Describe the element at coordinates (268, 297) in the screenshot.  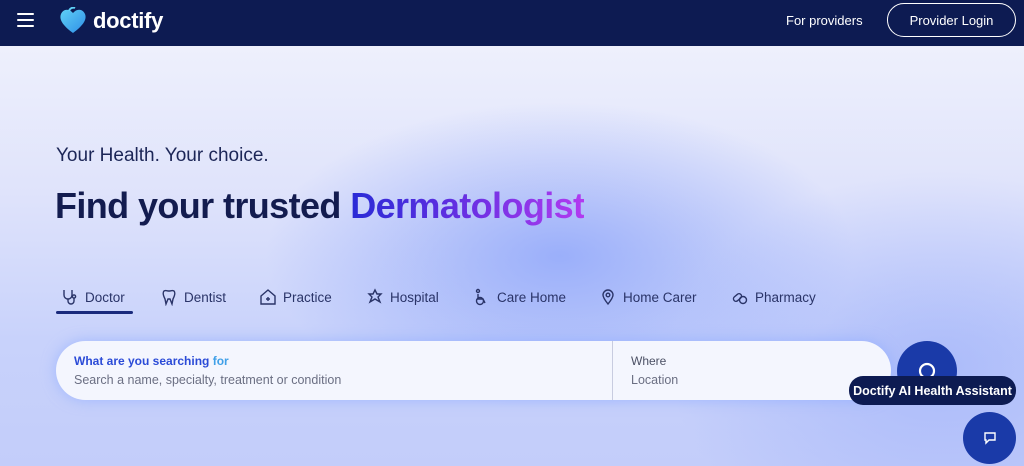
I see `house-icon` at that location.